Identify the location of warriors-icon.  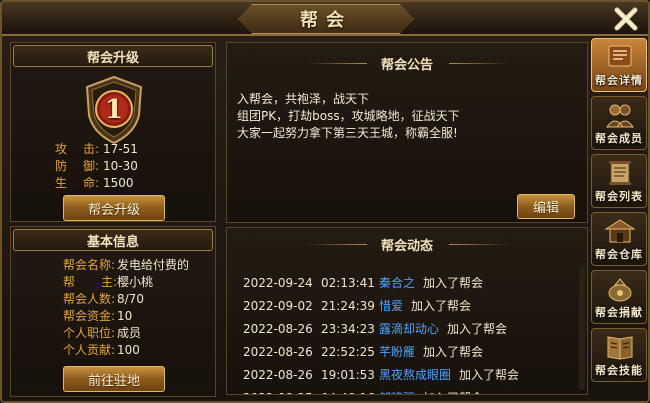
(620, 116).